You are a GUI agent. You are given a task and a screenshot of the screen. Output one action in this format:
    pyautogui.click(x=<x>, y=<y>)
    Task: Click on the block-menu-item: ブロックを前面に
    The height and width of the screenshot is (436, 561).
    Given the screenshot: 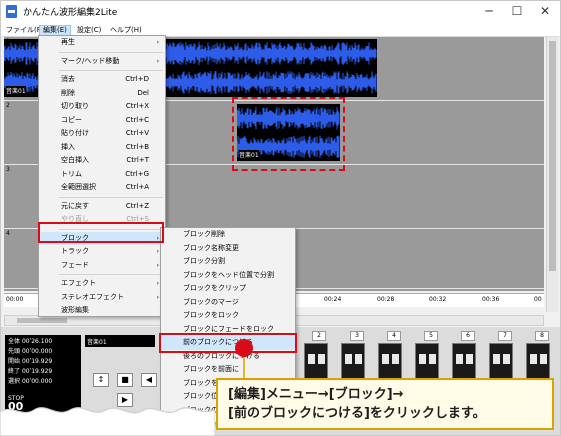 What is the action you would take?
    pyautogui.click(x=228, y=370)
    